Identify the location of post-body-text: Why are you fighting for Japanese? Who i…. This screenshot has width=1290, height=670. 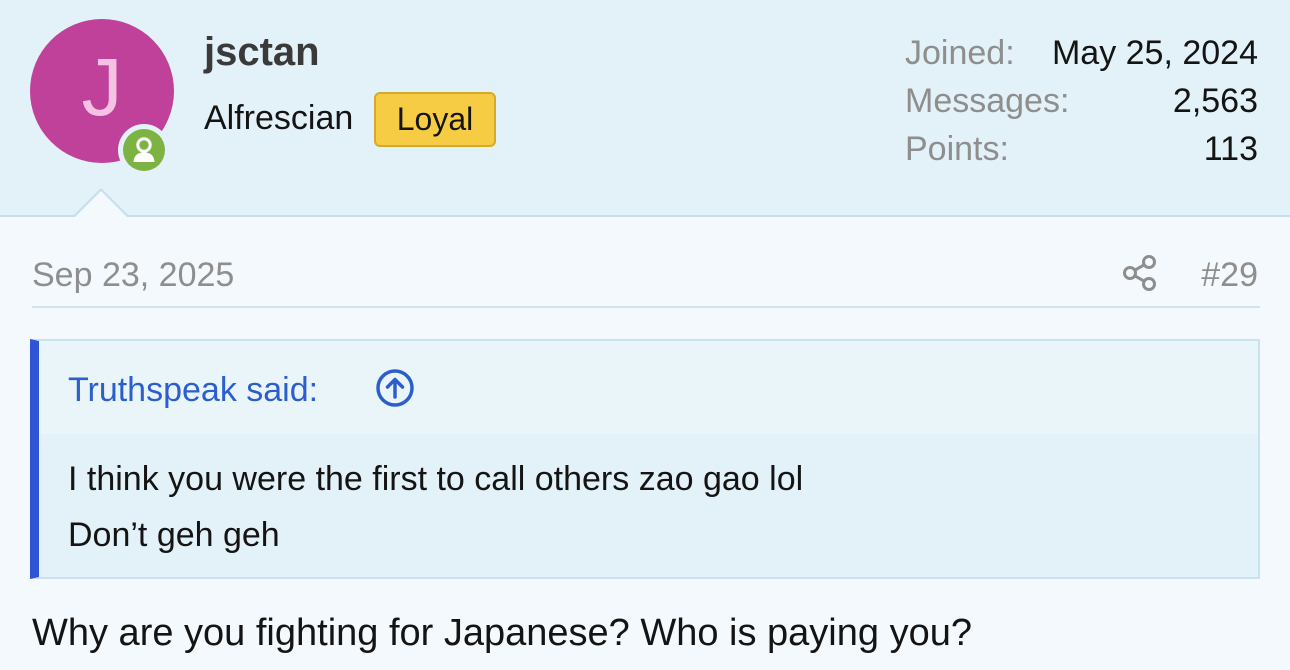
(502, 633).